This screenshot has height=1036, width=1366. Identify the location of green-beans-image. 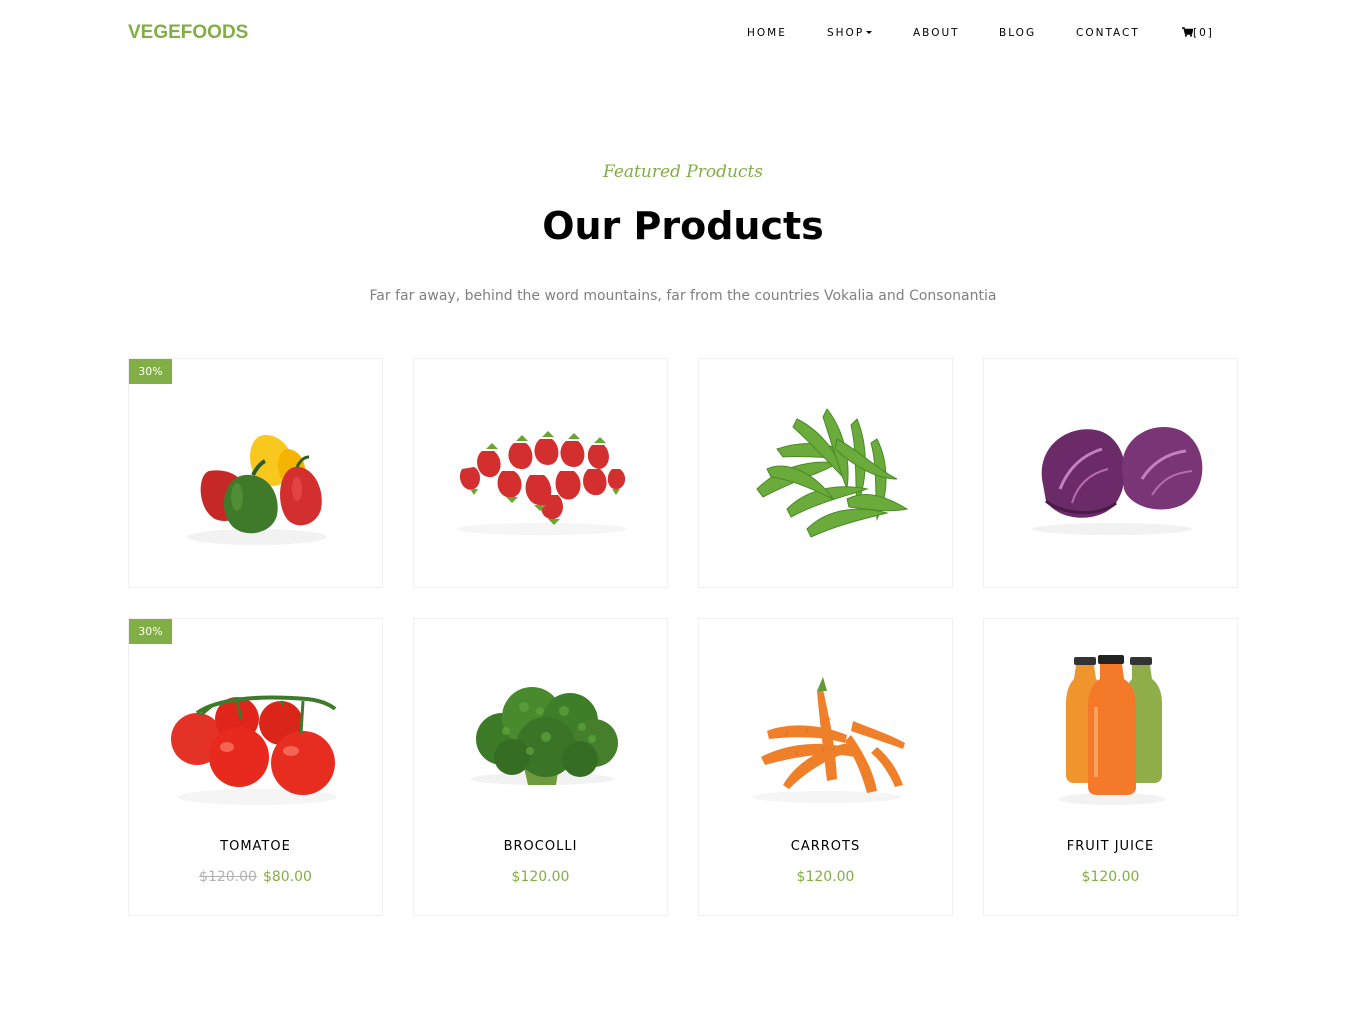
(825, 469).